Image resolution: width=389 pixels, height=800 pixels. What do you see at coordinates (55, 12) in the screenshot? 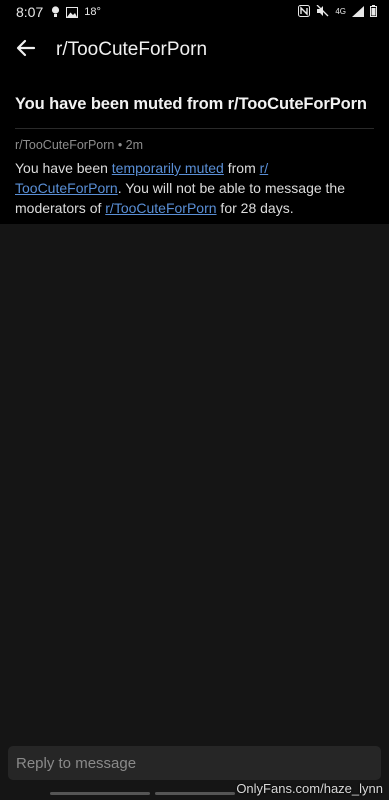
I see `lightbulb-icon` at bounding box center [55, 12].